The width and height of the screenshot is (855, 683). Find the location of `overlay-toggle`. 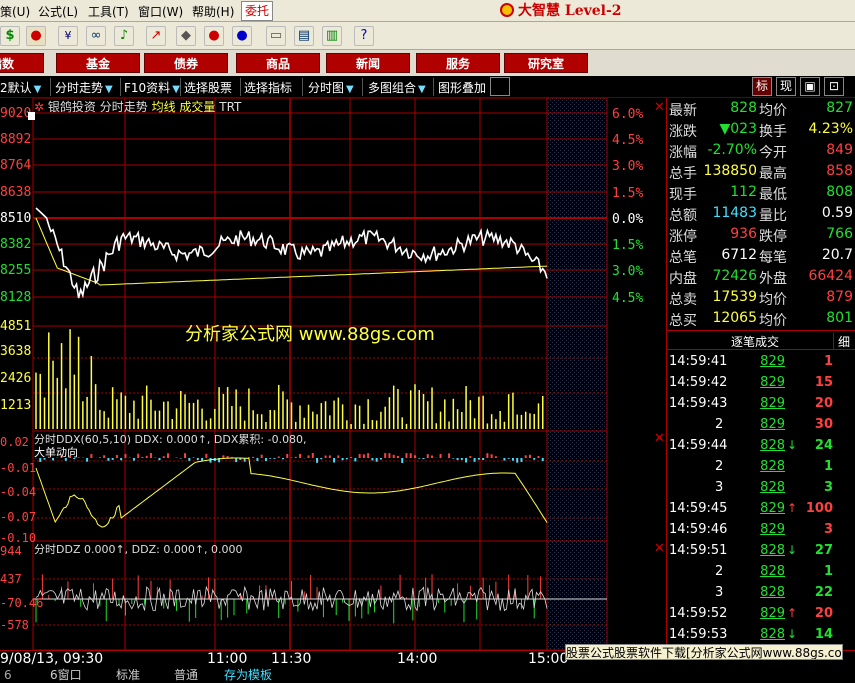

overlay-toggle is located at coordinates (500, 86).